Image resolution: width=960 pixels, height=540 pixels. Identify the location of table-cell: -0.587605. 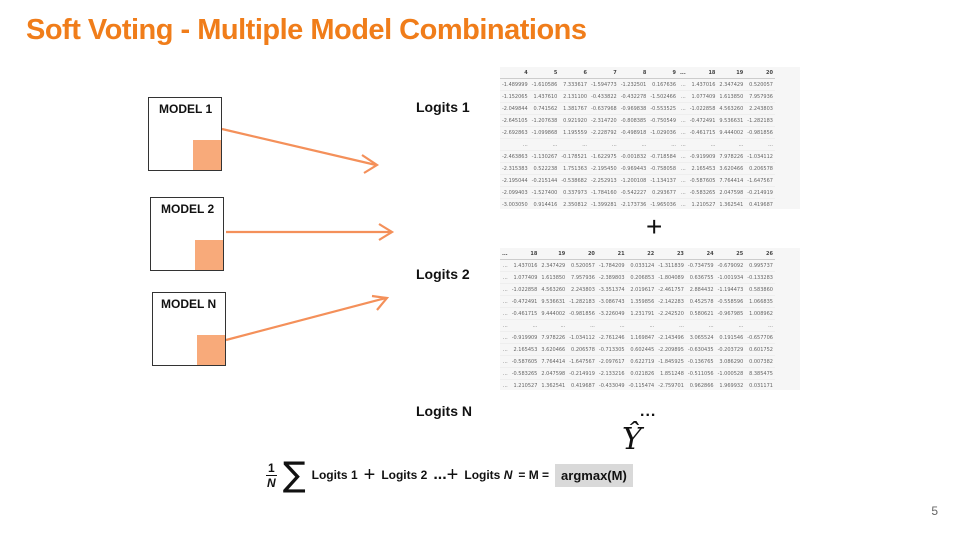
(702, 180).